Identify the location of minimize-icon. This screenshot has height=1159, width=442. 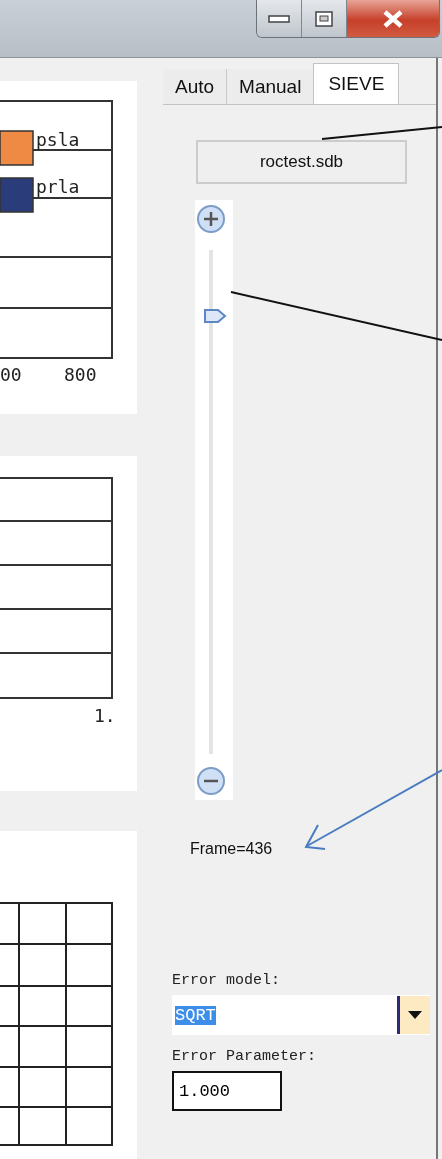
(279, 18).